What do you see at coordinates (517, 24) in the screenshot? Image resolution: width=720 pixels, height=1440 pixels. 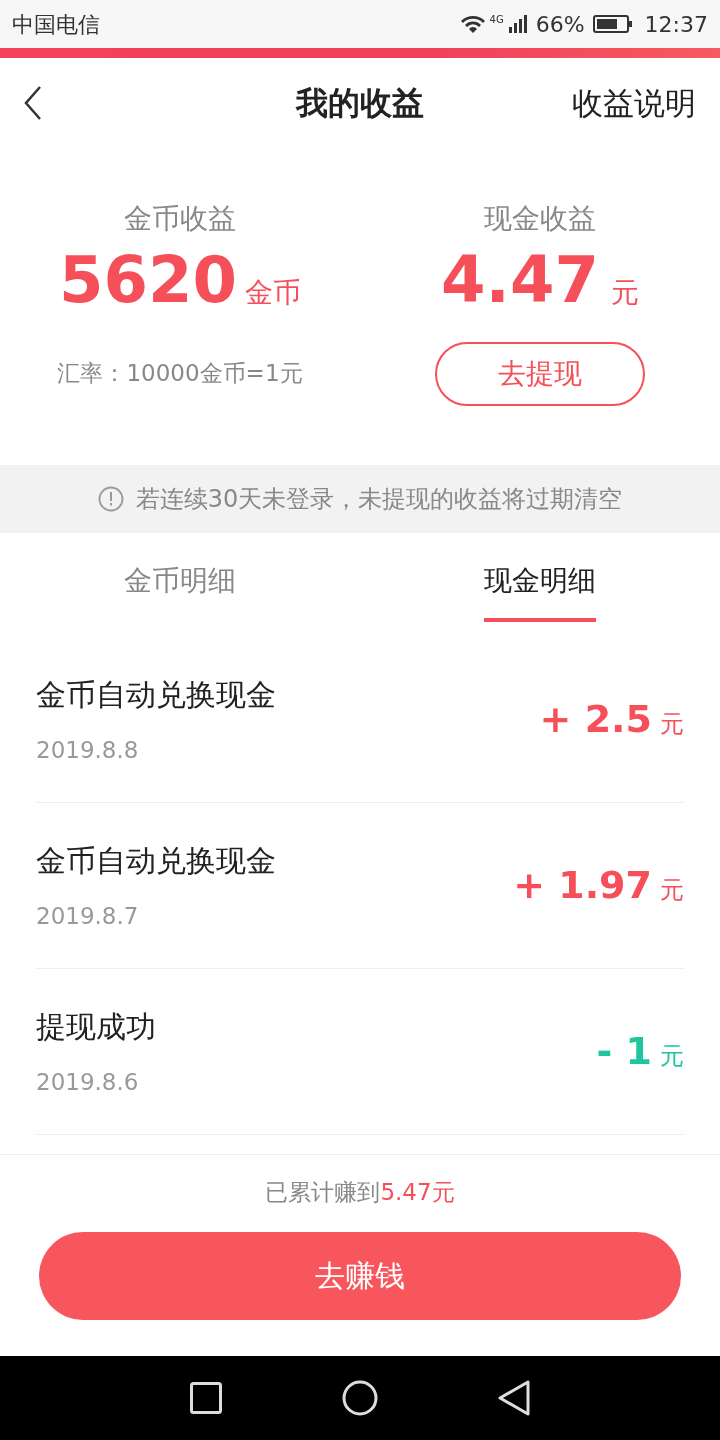 I see `signal-icon` at bounding box center [517, 24].